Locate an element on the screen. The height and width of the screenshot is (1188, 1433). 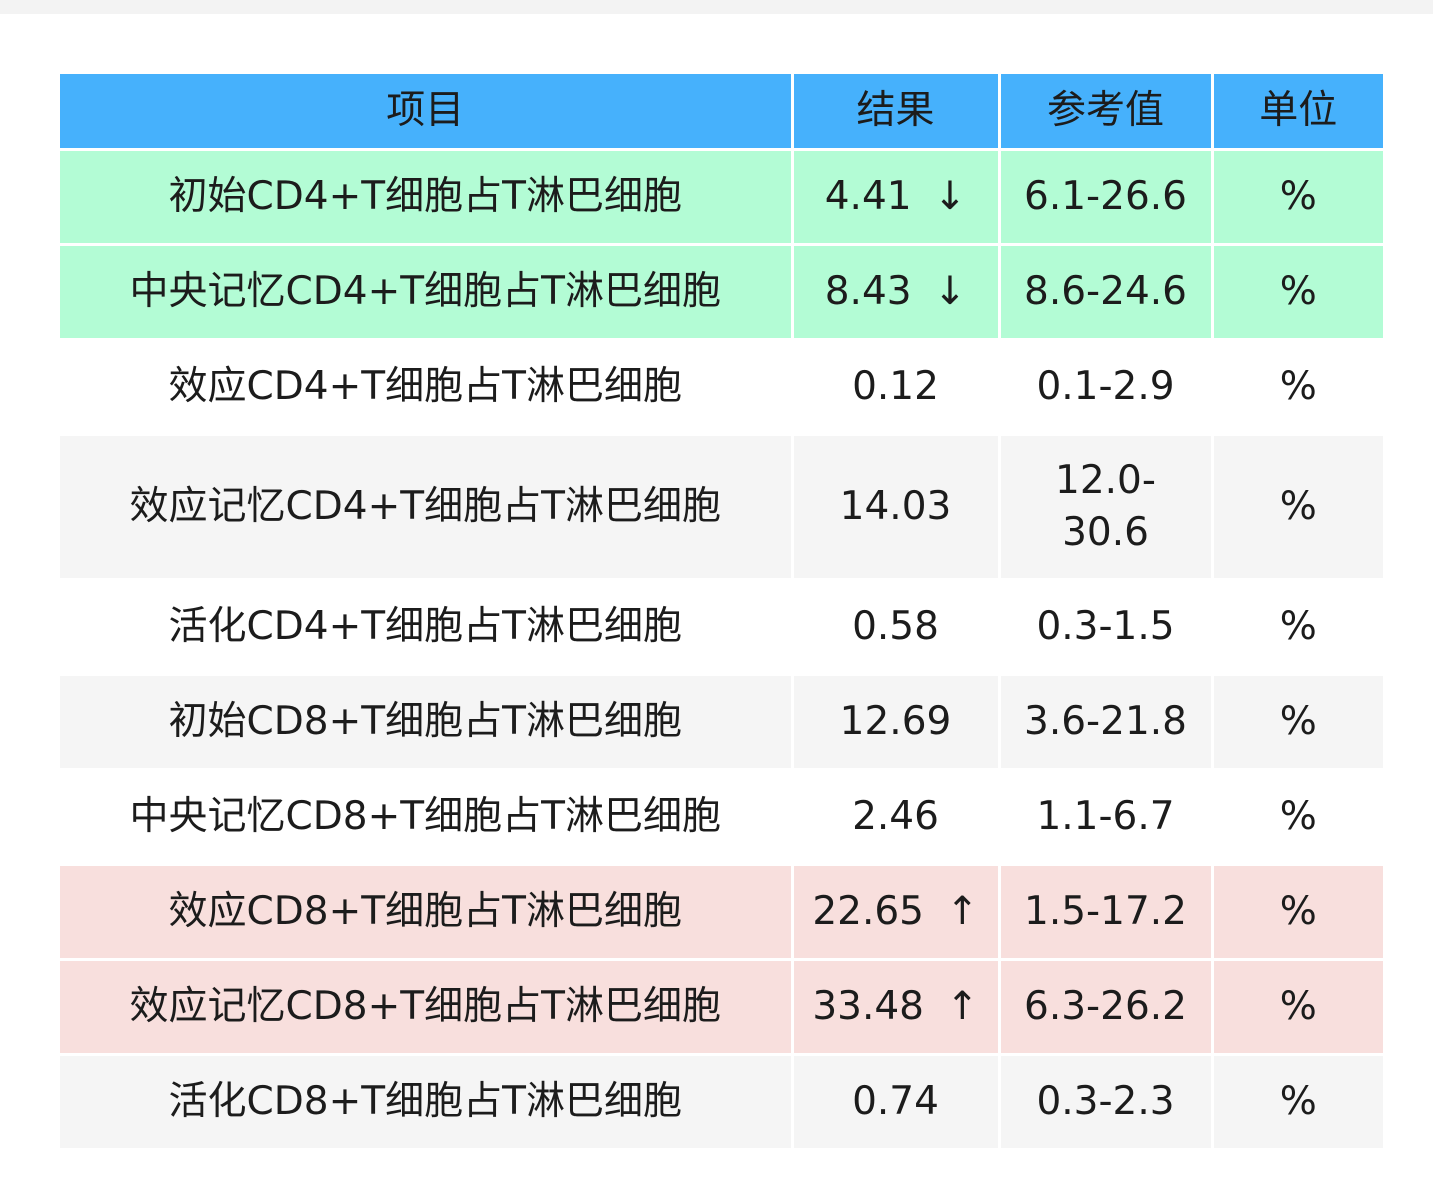
top-strip is located at coordinates (716, 7).